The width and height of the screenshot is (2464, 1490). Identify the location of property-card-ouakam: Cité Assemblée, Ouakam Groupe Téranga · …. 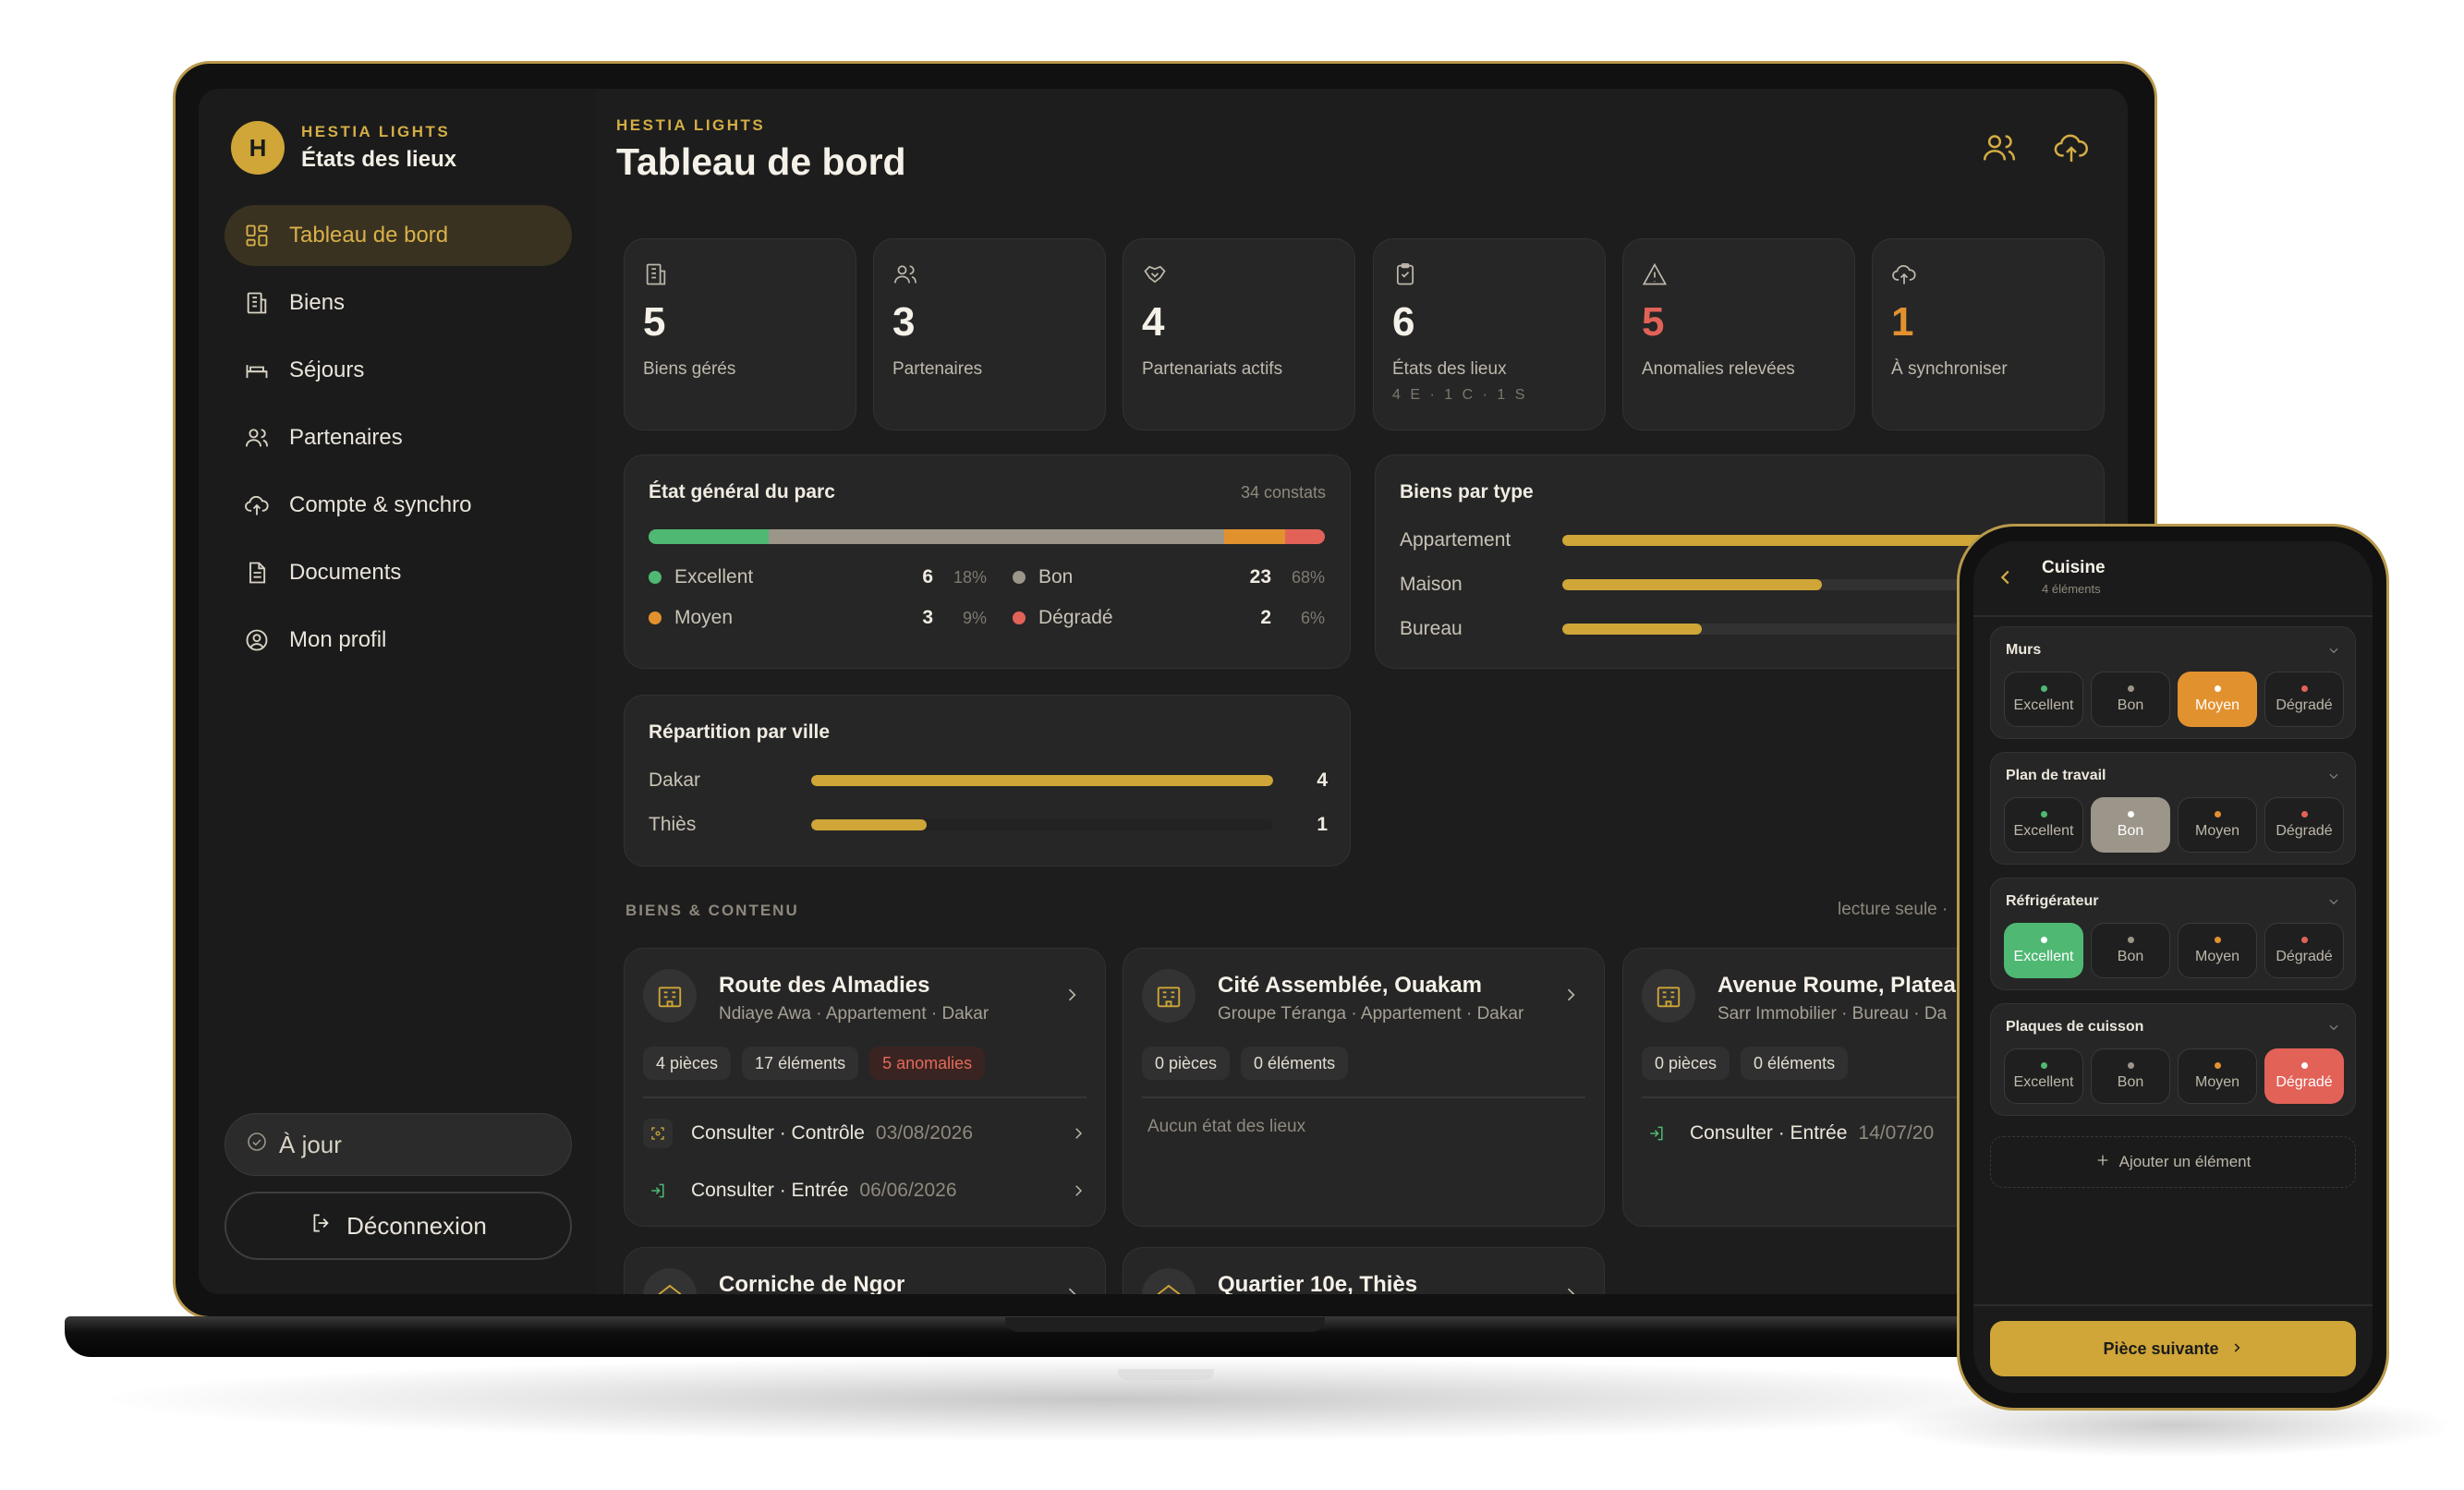
(1364, 1087).